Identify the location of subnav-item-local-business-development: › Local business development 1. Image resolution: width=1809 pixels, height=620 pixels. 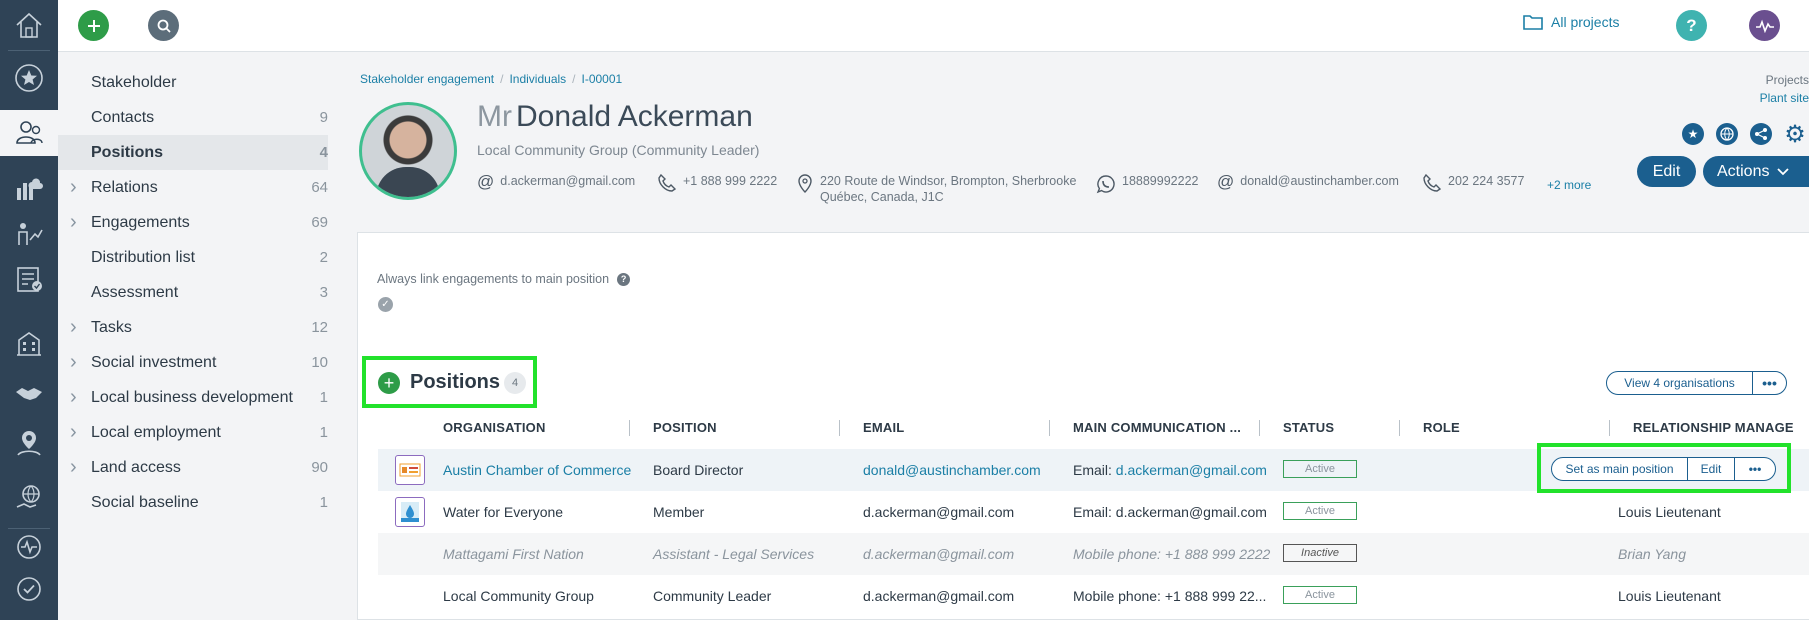
(193, 397).